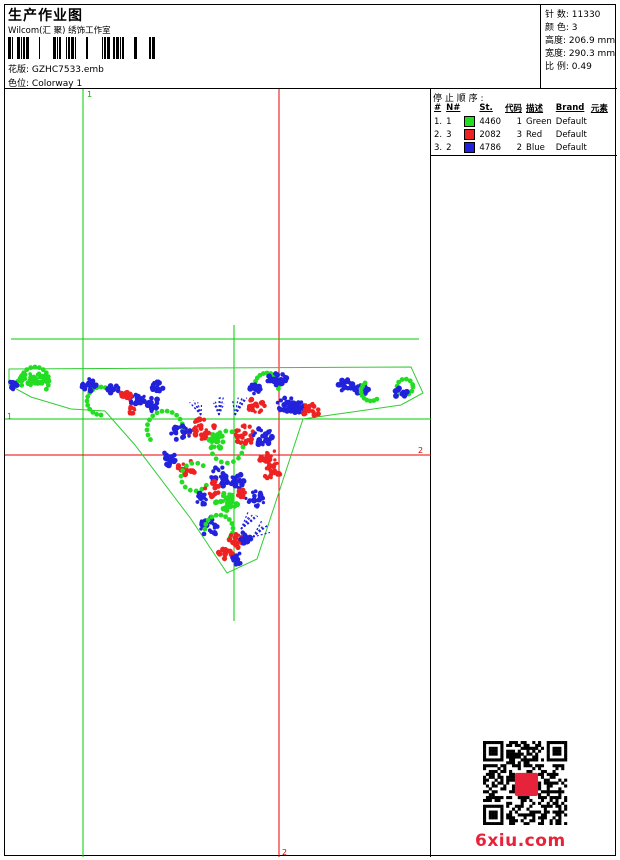 The width and height of the screenshot is (620, 860). I want to click on col-color, so click(469, 108).